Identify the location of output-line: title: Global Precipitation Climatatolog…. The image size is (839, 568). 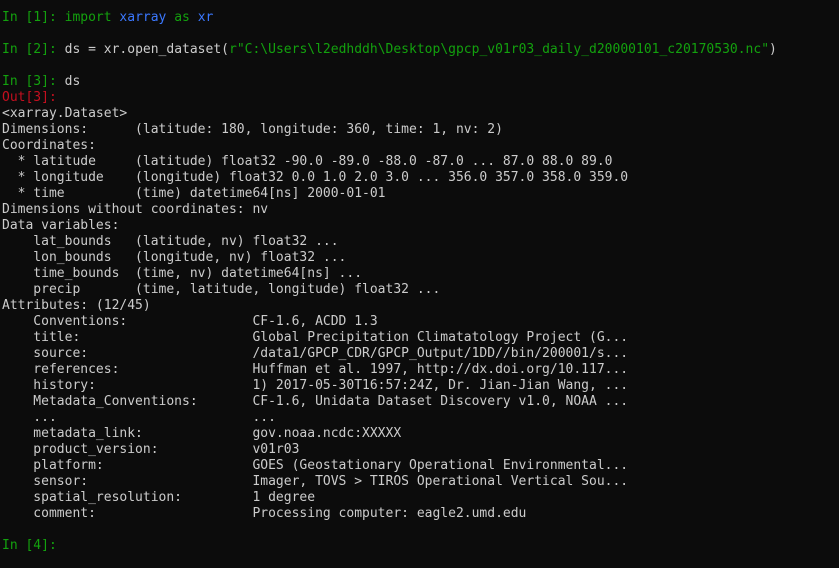
(315, 337).